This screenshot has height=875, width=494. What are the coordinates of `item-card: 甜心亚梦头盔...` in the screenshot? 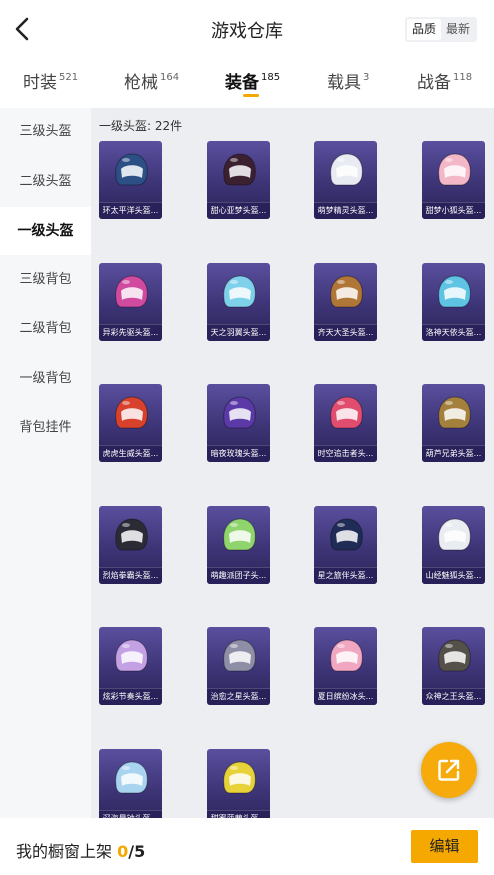 It's located at (238, 180).